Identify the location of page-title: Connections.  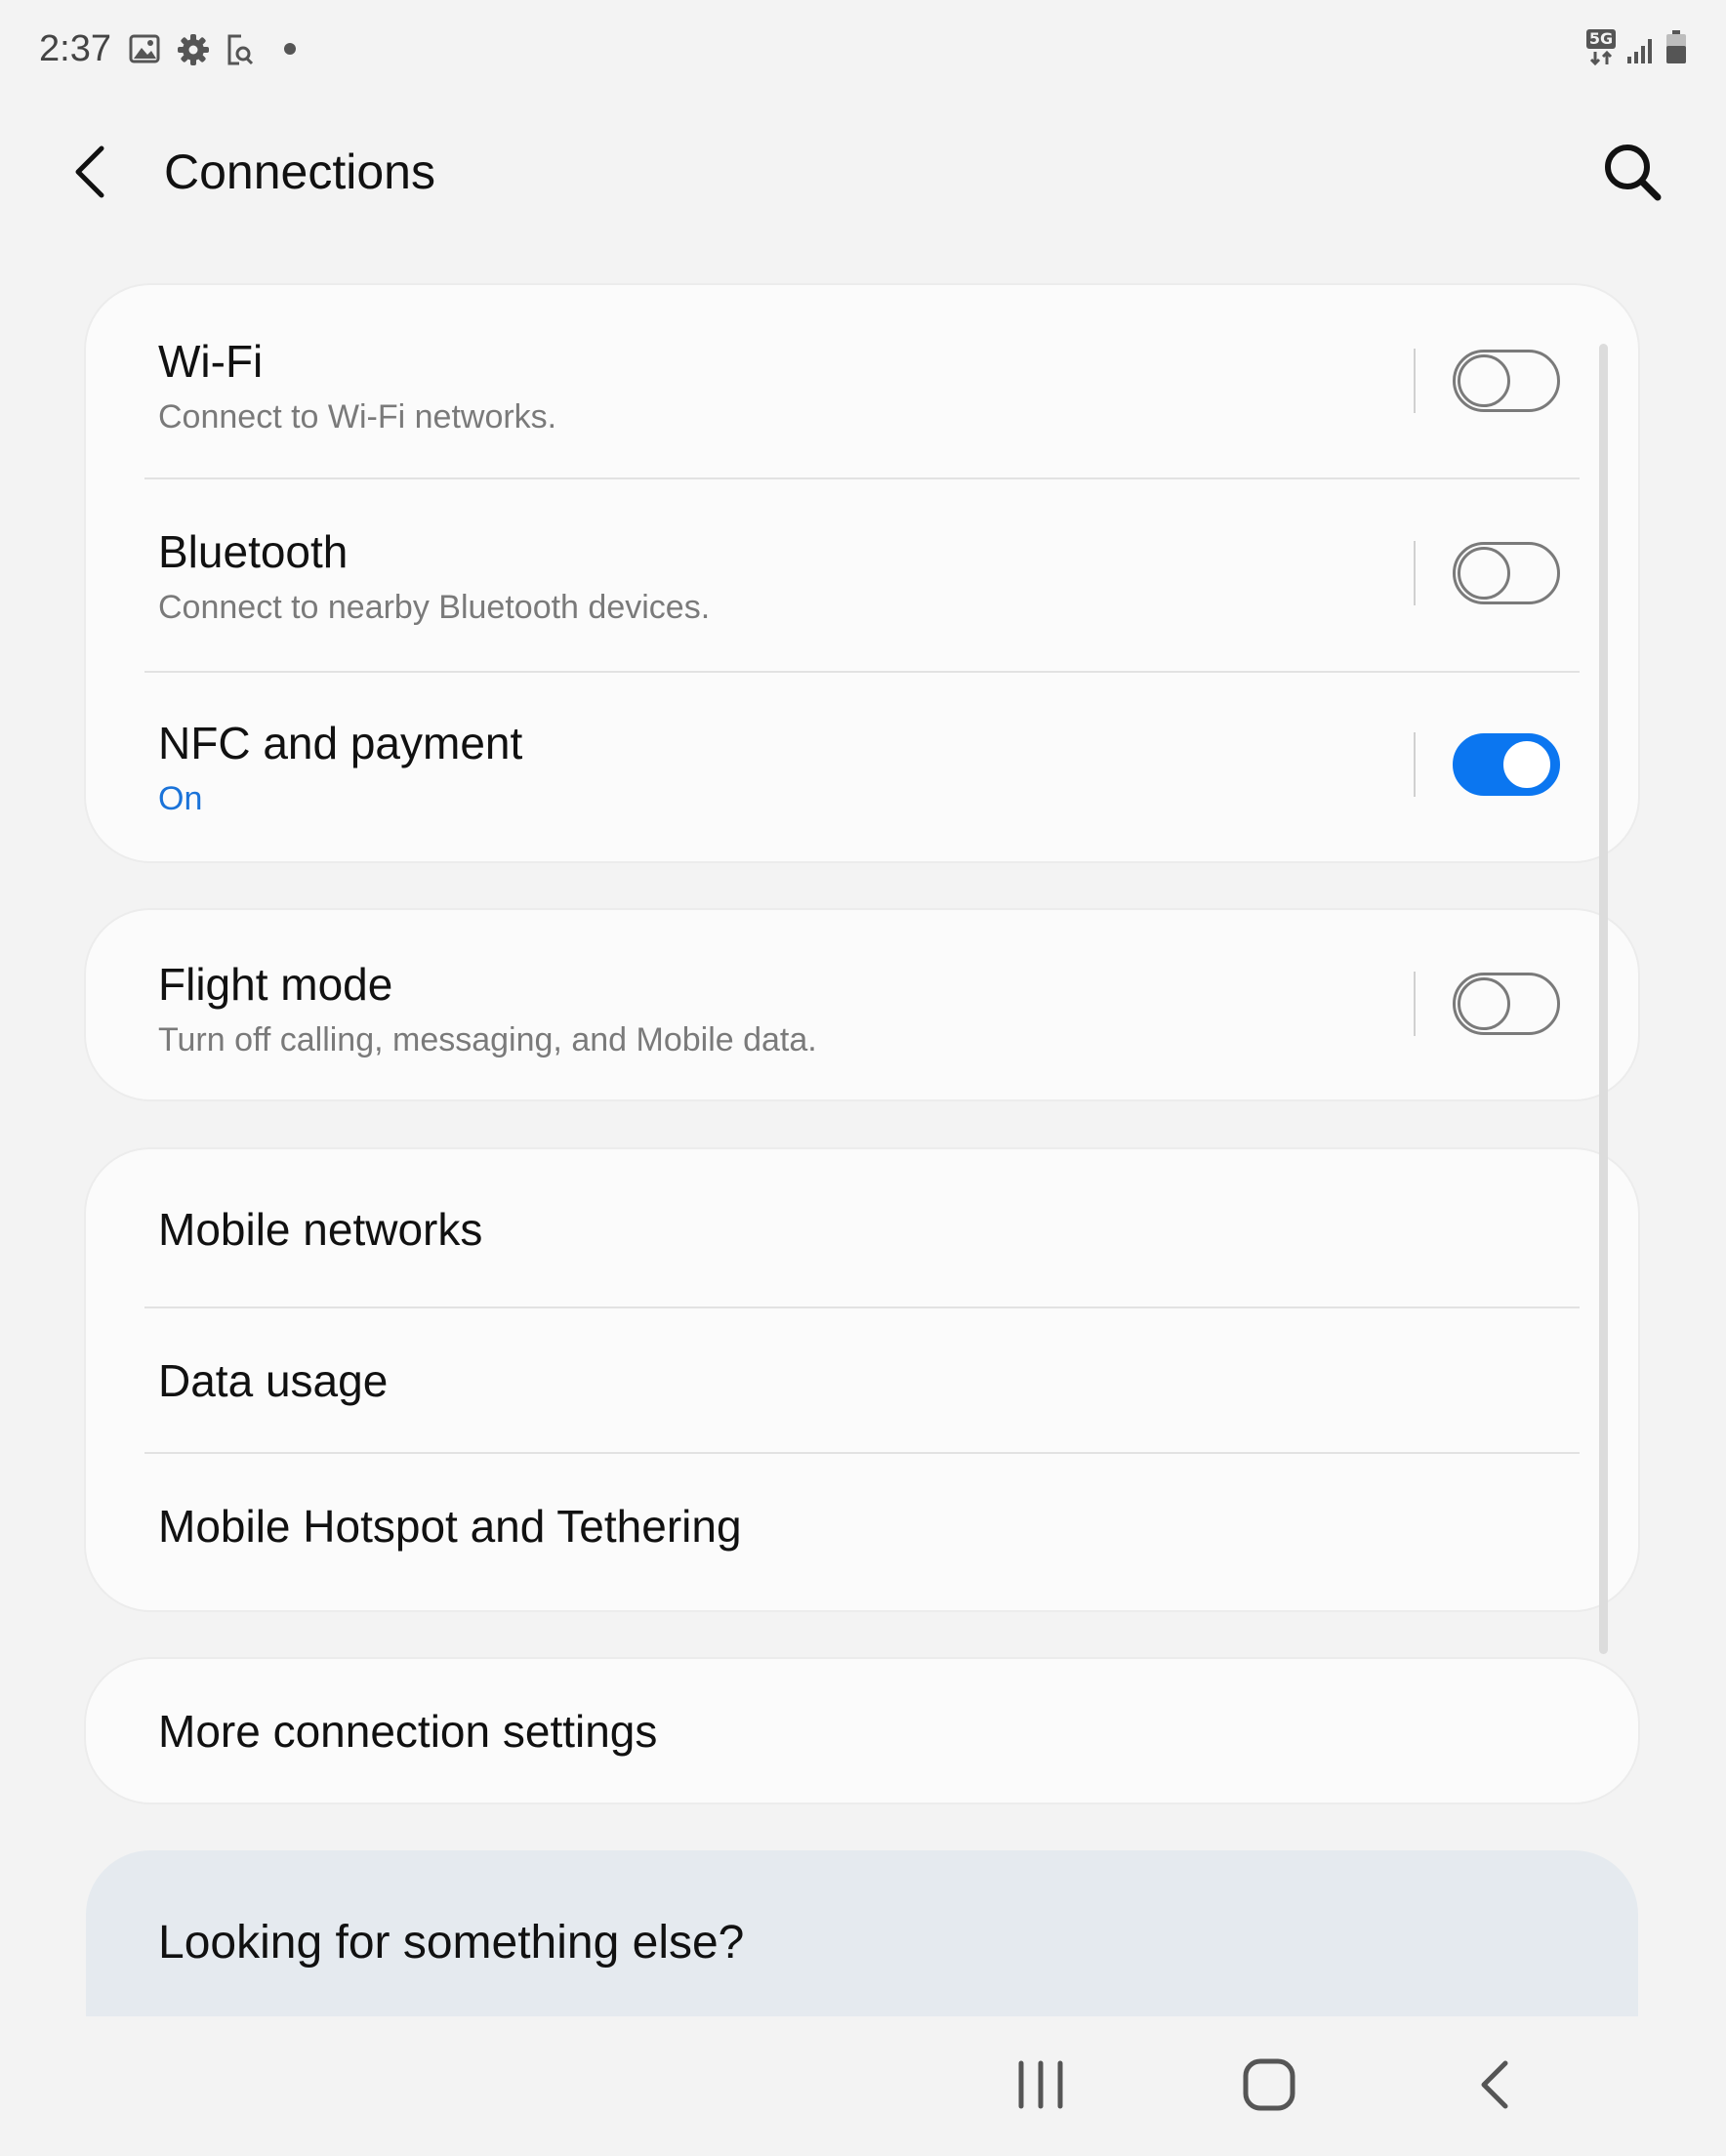
(299, 172).